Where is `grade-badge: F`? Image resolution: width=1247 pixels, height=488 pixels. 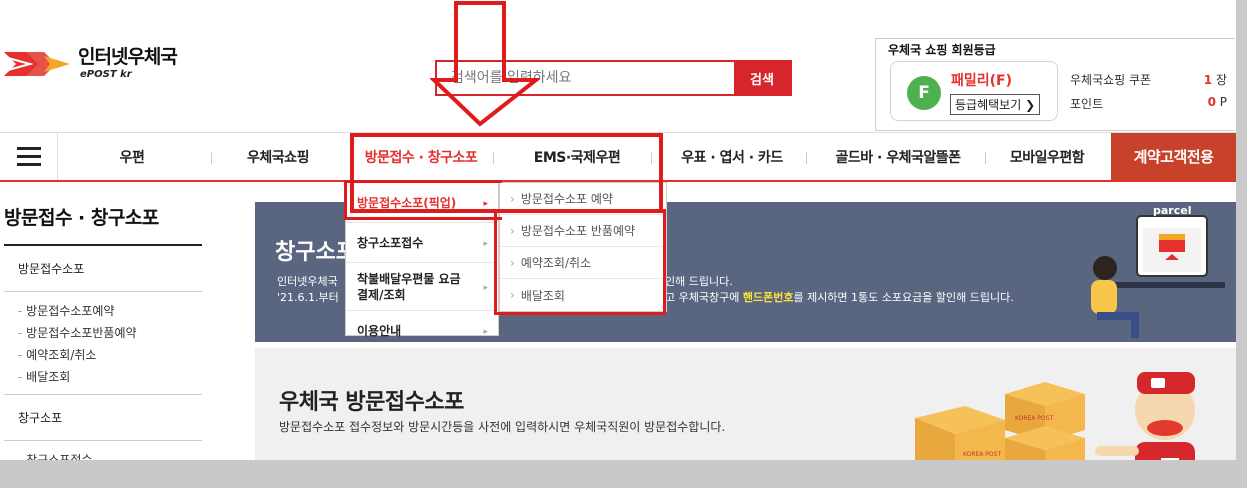 grade-badge: F is located at coordinates (924, 93).